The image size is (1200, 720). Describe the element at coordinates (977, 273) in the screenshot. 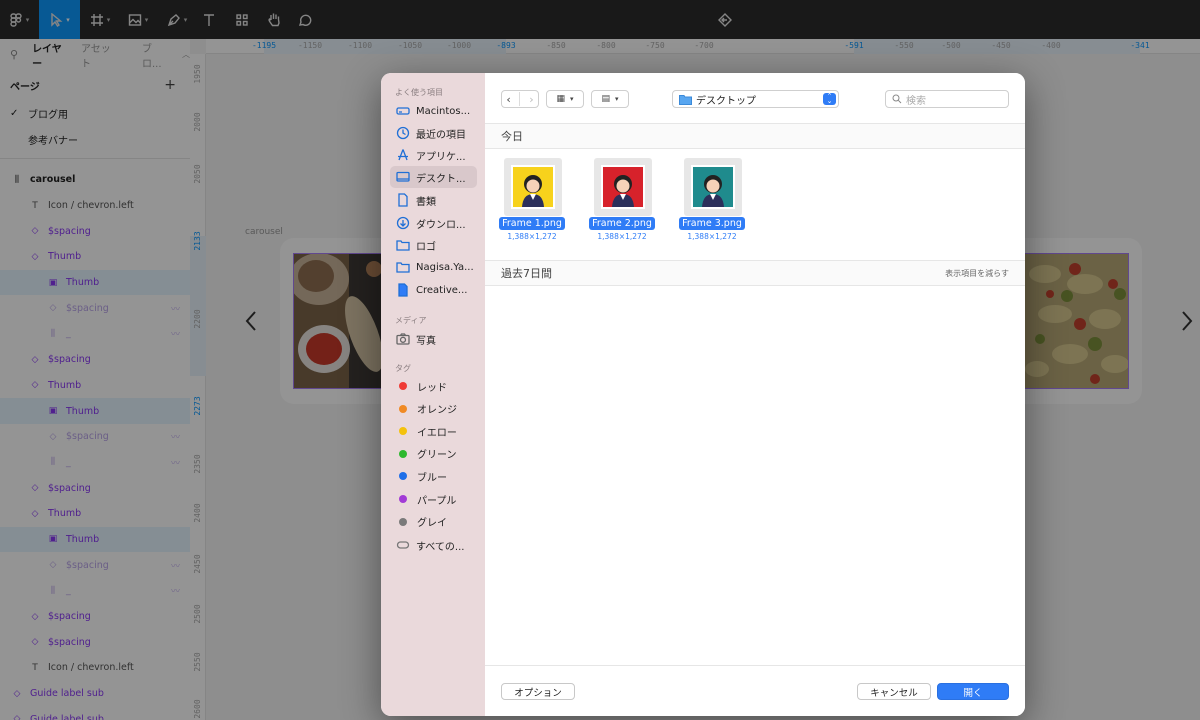

I see `show-less-link: 表示項目を減らす` at that location.